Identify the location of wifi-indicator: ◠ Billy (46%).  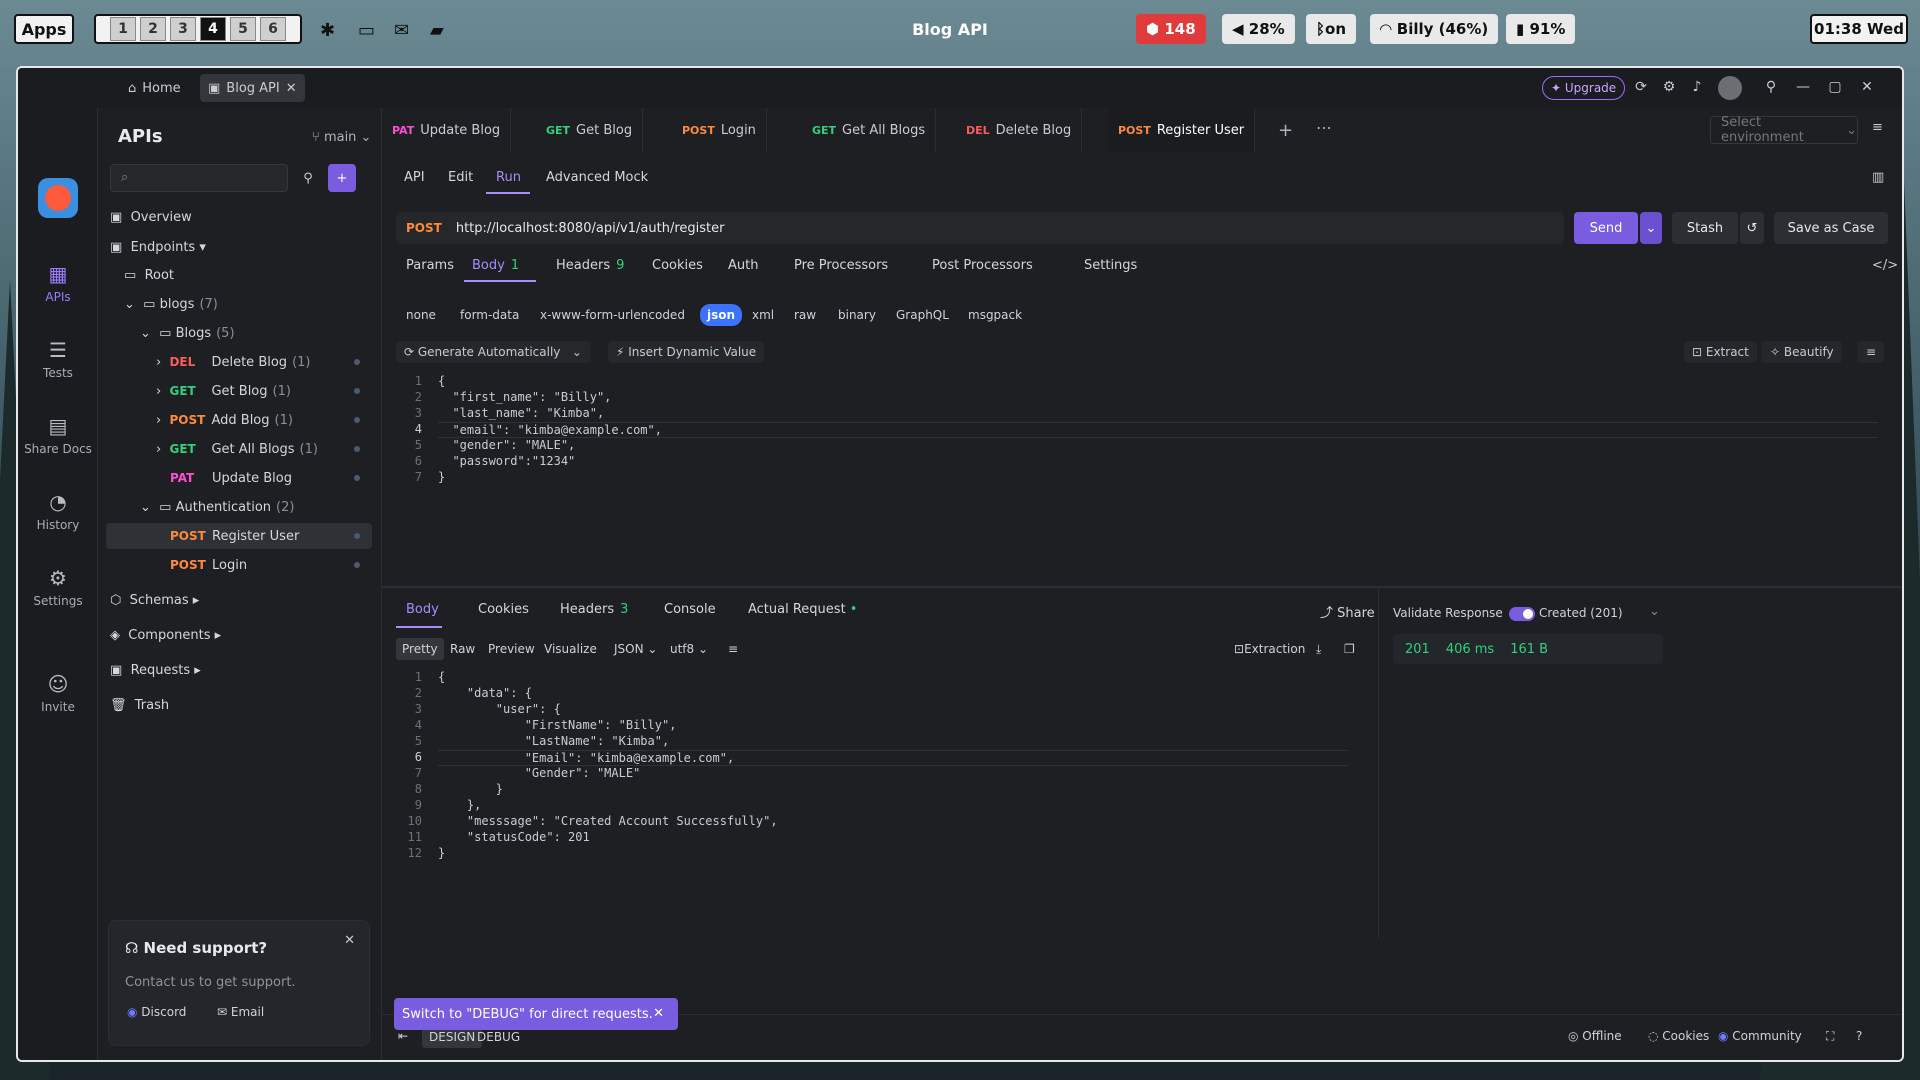
(1434, 29).